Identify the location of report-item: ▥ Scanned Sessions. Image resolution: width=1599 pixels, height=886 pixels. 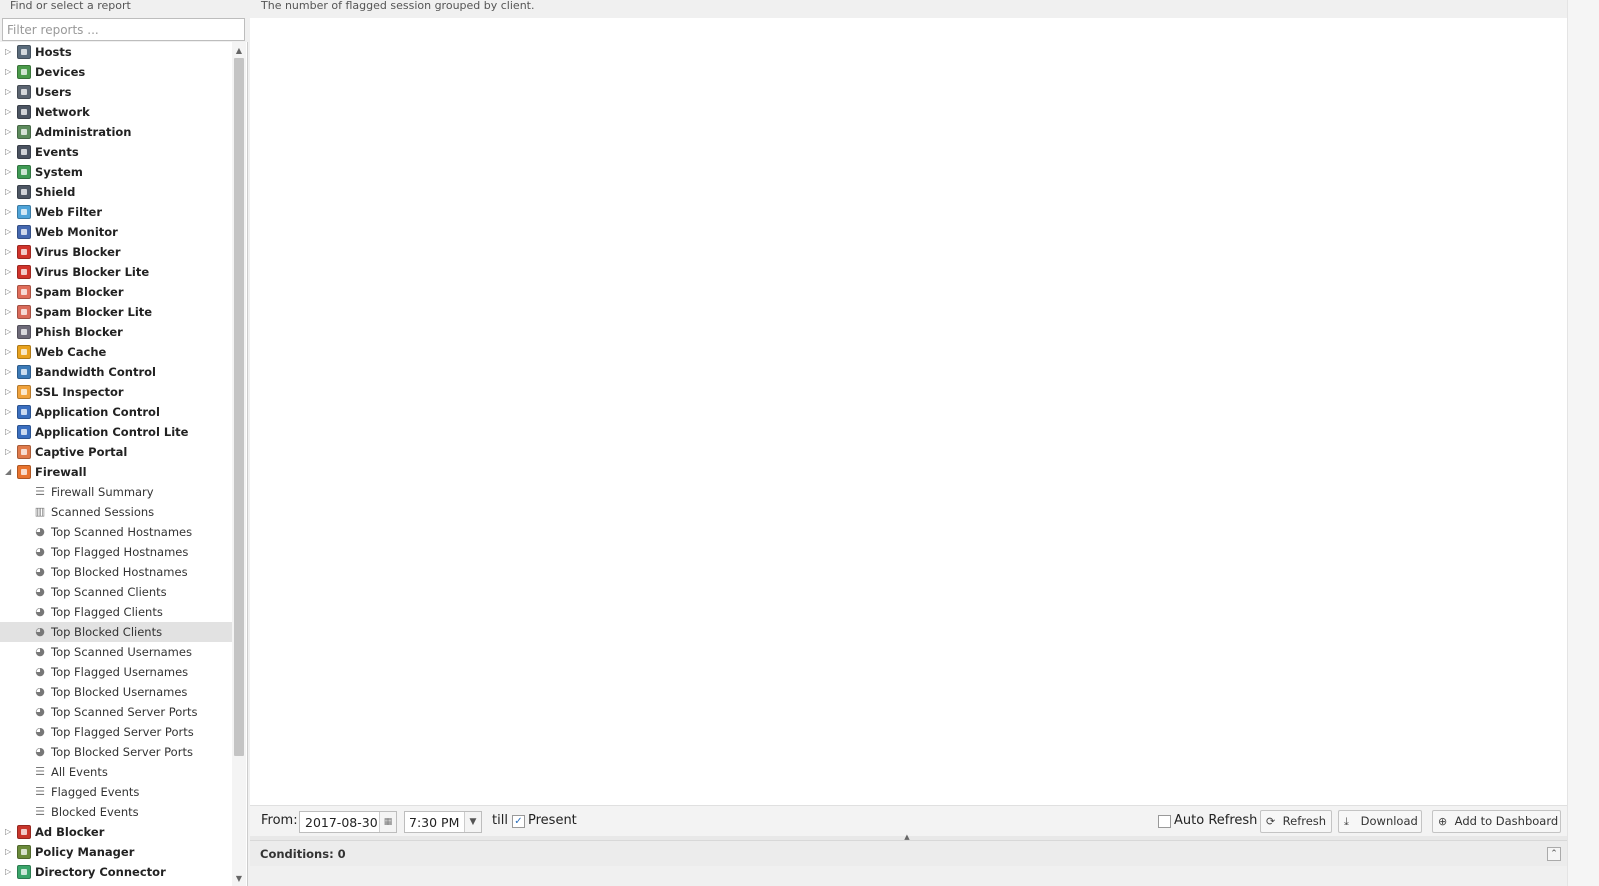
(116, 512).